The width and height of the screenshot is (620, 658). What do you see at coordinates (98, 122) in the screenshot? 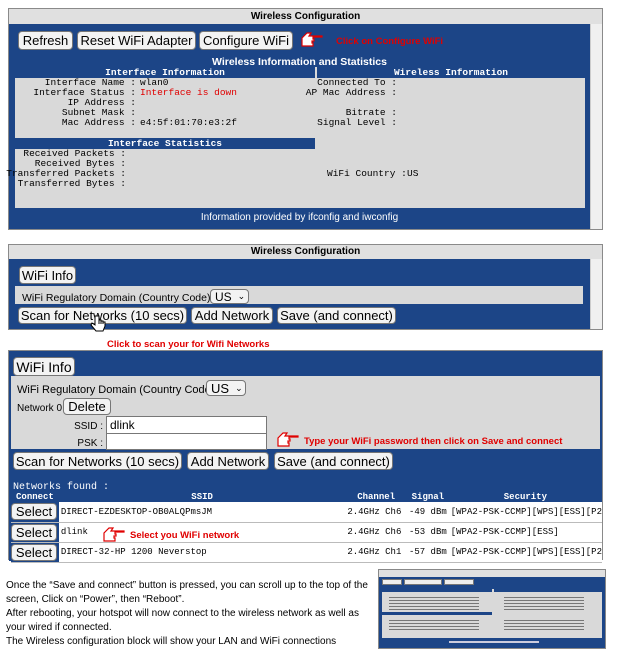
I see `interface-info-label: Mac Address :` at bounding box center [98, 122].